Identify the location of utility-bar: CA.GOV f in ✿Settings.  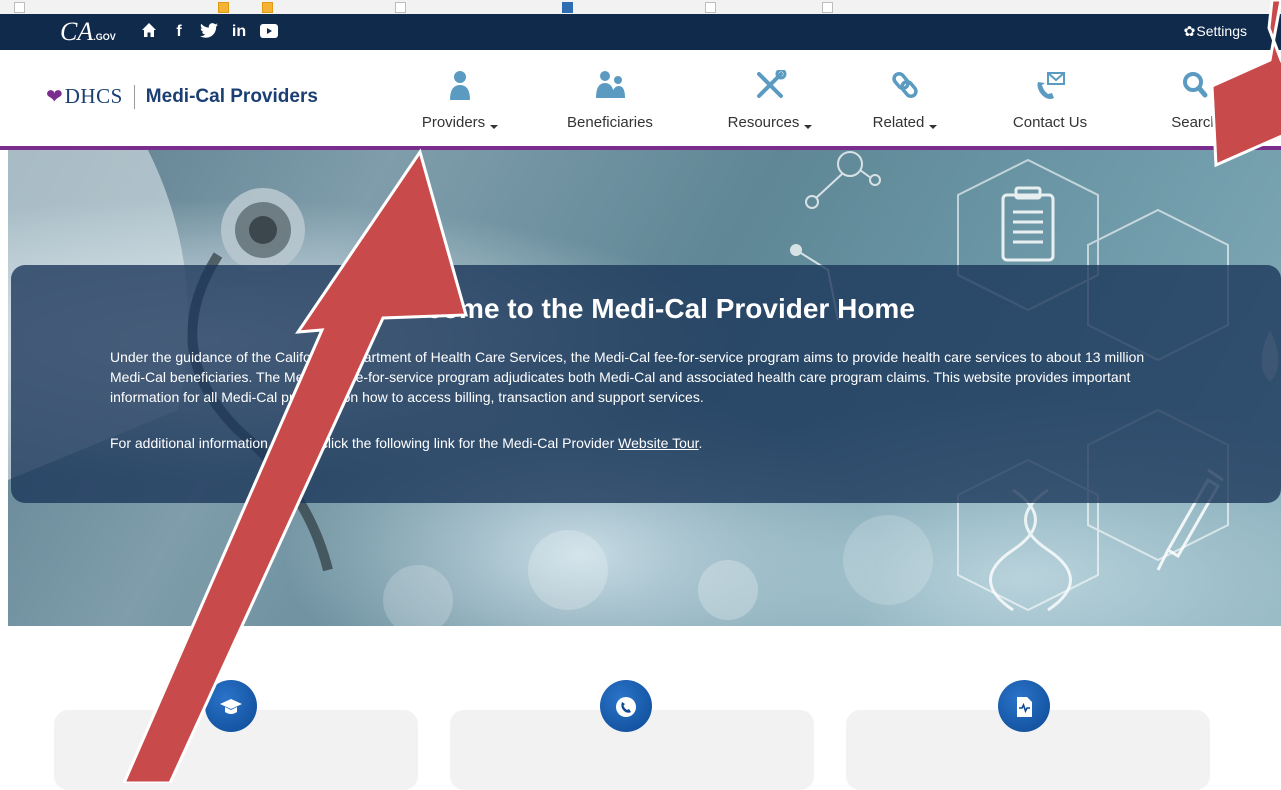
(640, 32).